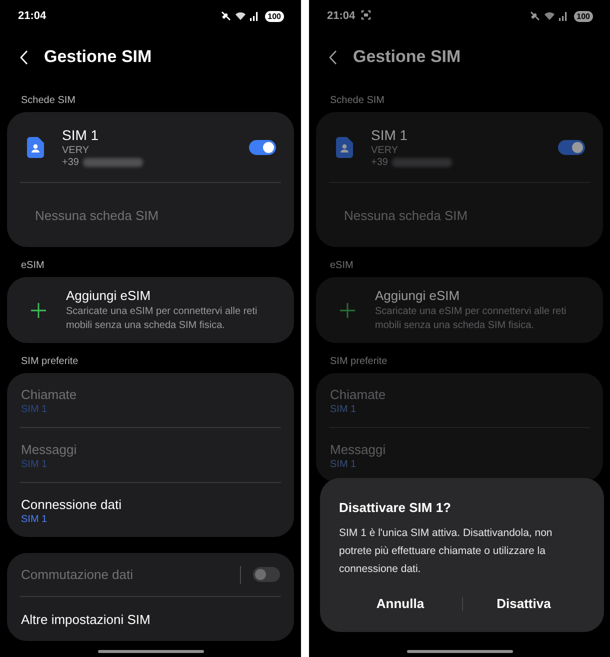 This screenshot has height=657, width=610. Describe the element at coordinates (395, 507) in the screenshot. I see `dialog-title: Disattivare SIM 1?` at that location.